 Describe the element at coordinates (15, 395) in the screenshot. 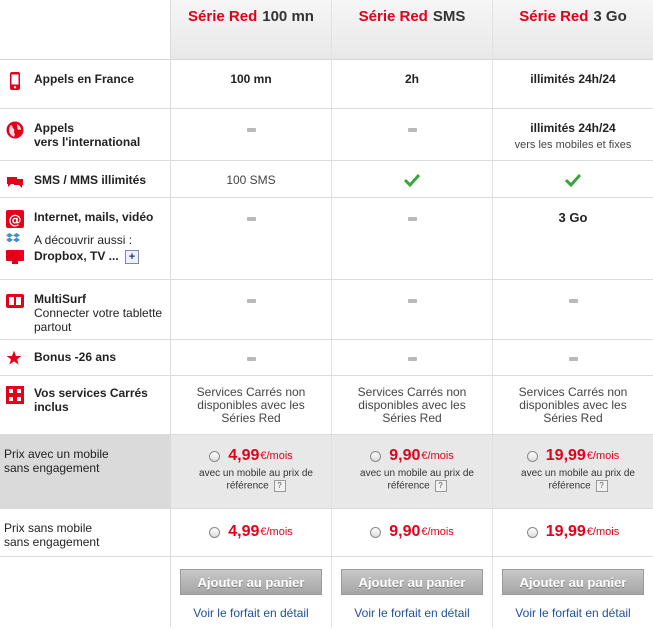

I see `square-services-icon` at that location.